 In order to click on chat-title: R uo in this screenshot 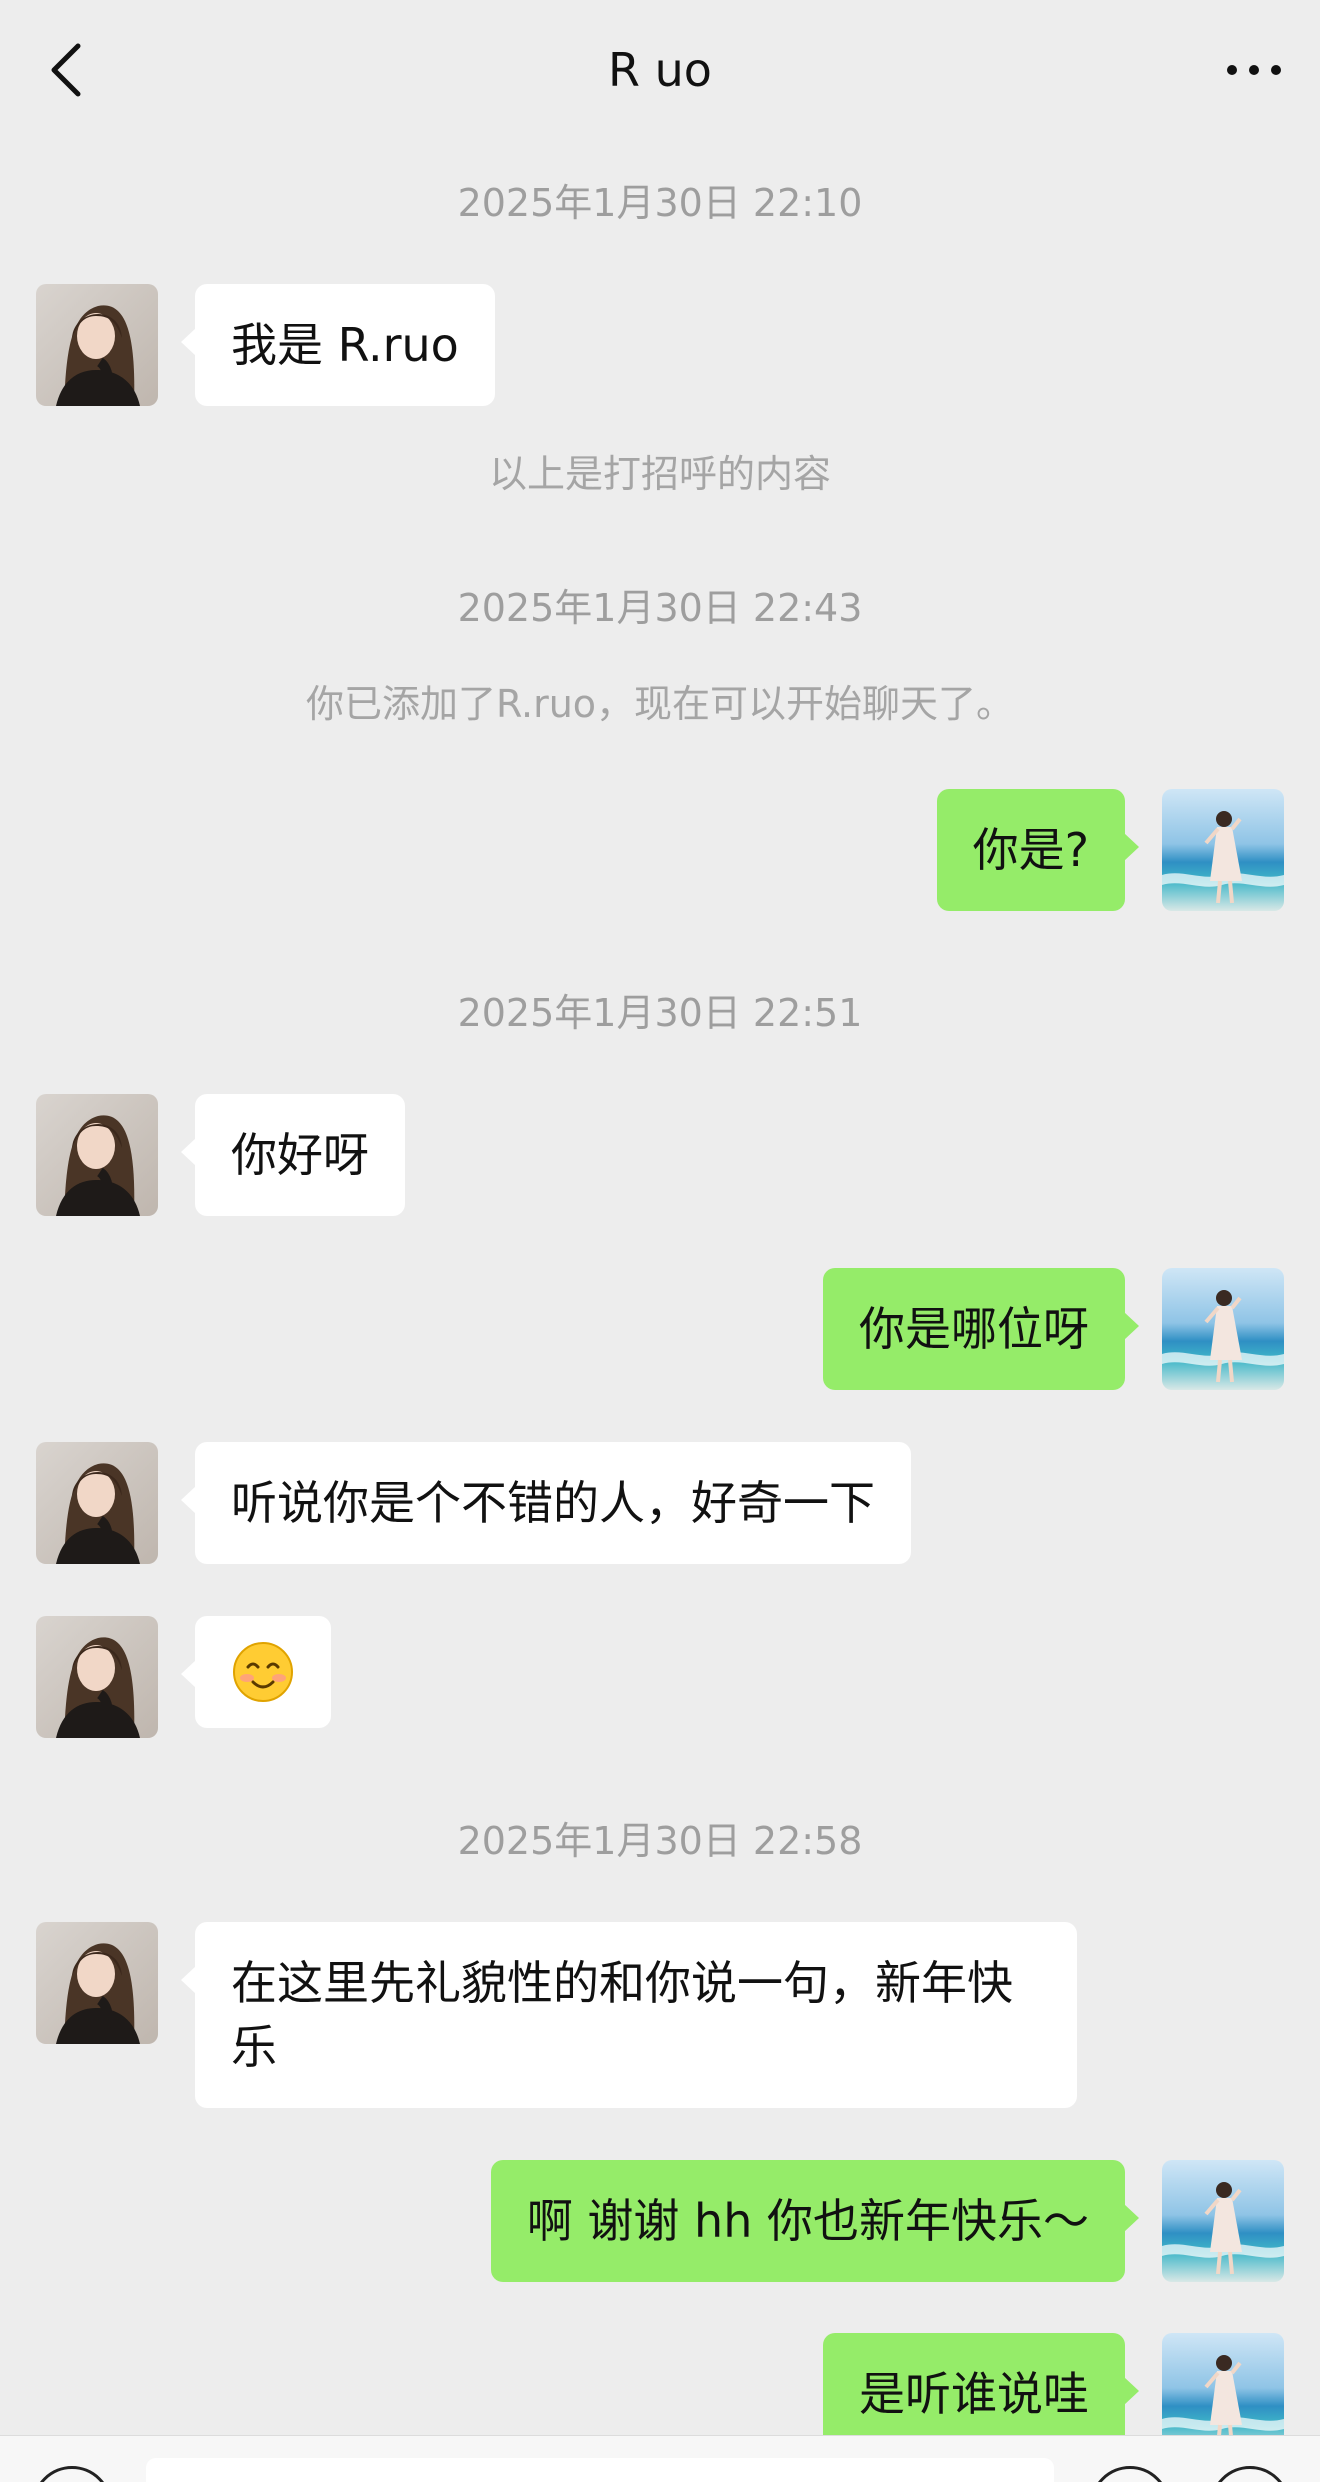, I will do `click(660, 70)`.